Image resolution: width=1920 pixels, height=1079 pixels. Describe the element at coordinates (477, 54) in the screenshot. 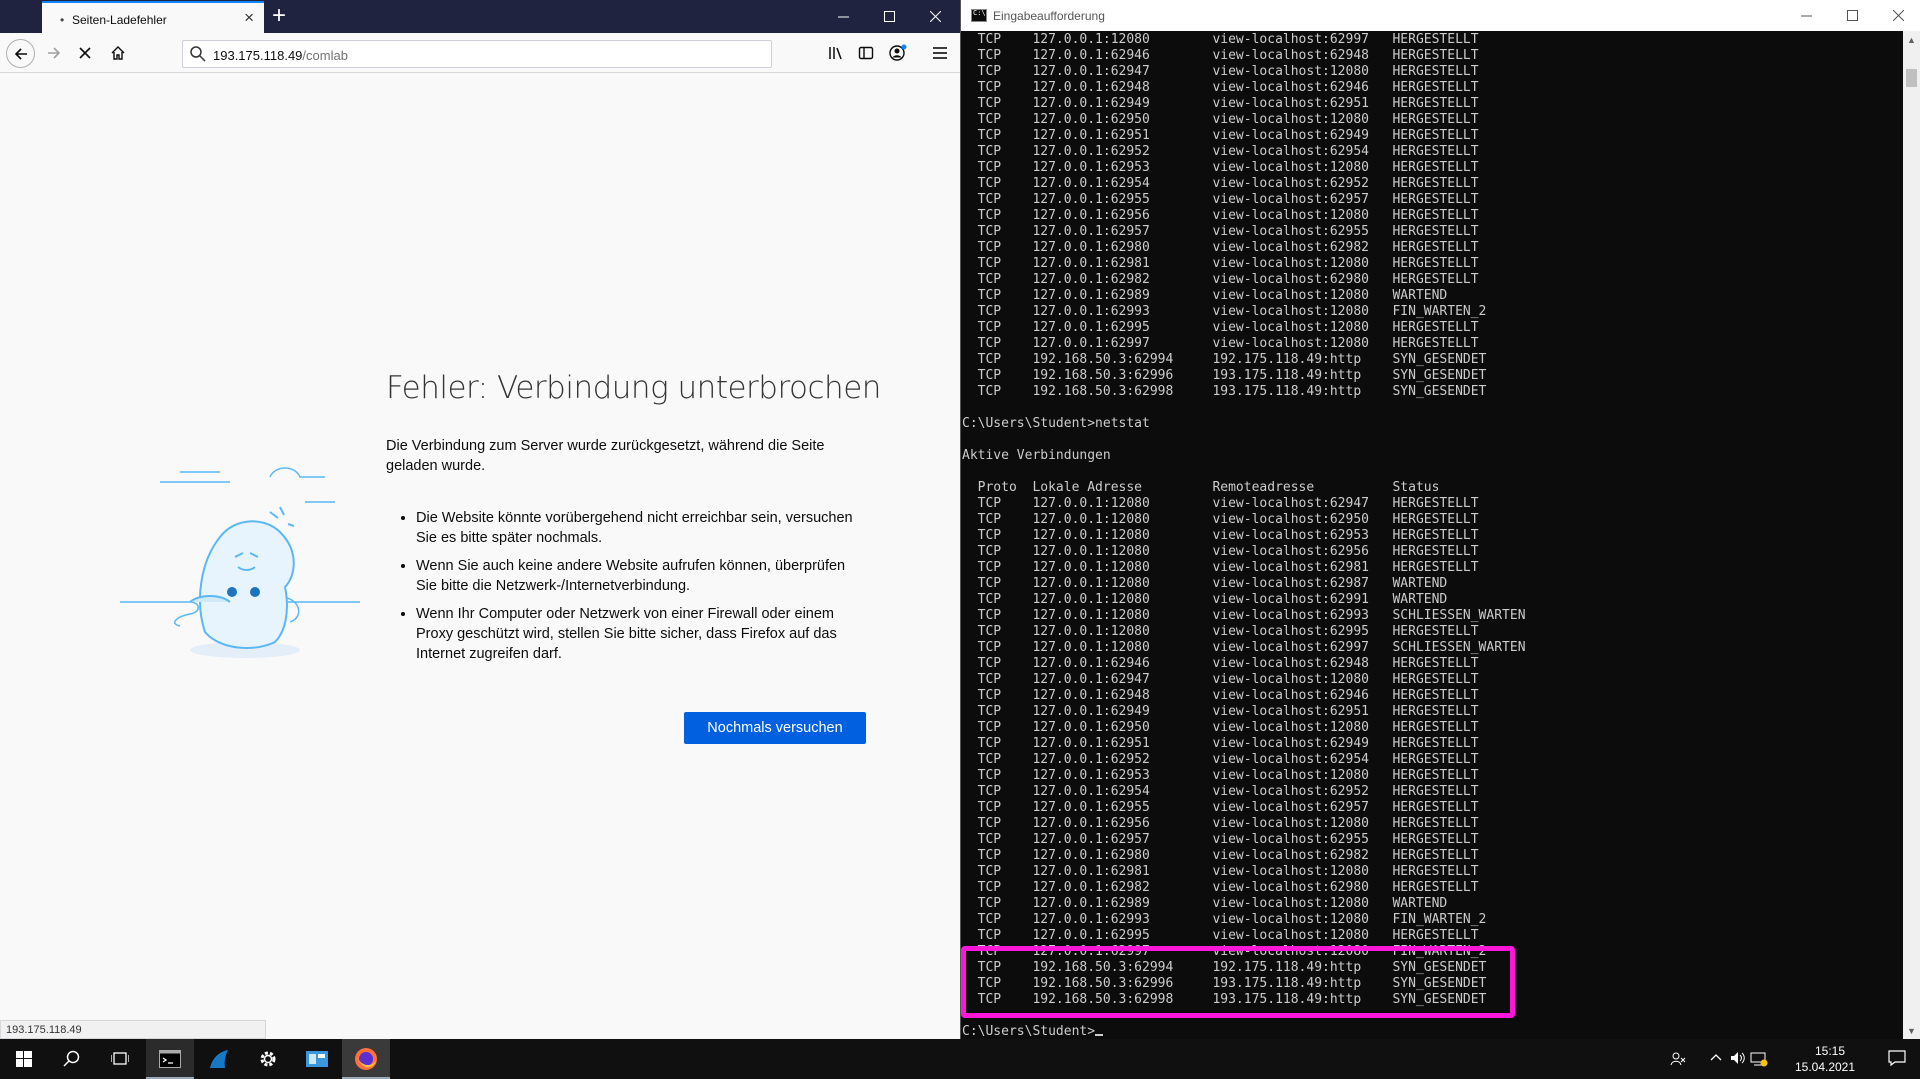

I see `url-bar: 193.175.118.49/comlab` at that location.